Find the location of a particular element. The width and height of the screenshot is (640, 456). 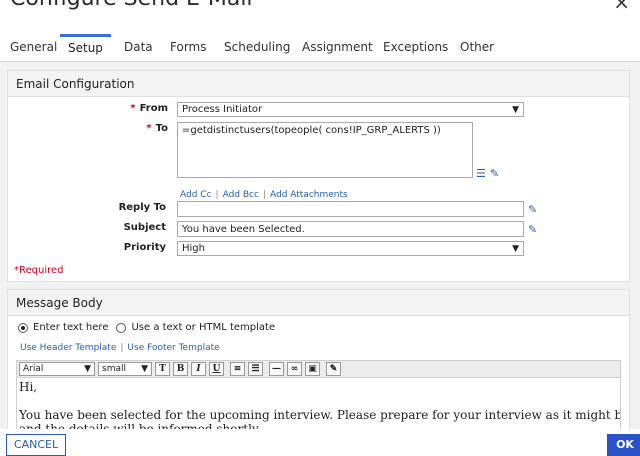

subject-field: You have been Selected. is located at coordinates (350, 229).